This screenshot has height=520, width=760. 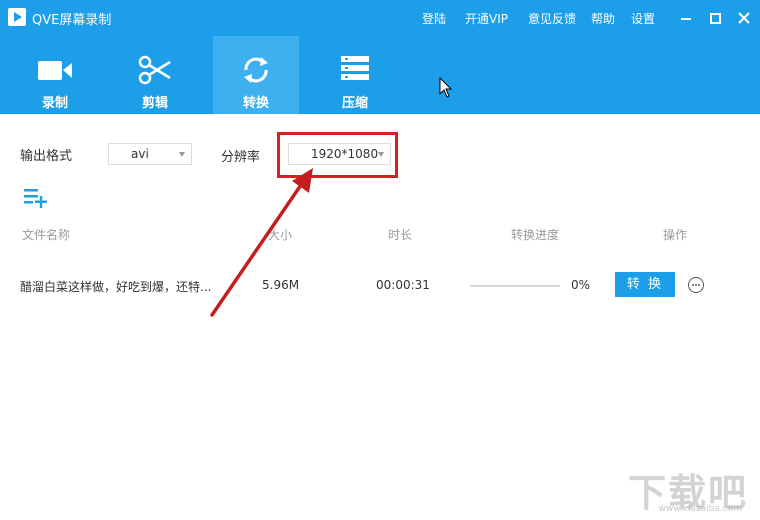 What do you see at coordinates (140, 154) in the screenshot?
I see `output-format-value: avi` at bounding box center [140, 154].